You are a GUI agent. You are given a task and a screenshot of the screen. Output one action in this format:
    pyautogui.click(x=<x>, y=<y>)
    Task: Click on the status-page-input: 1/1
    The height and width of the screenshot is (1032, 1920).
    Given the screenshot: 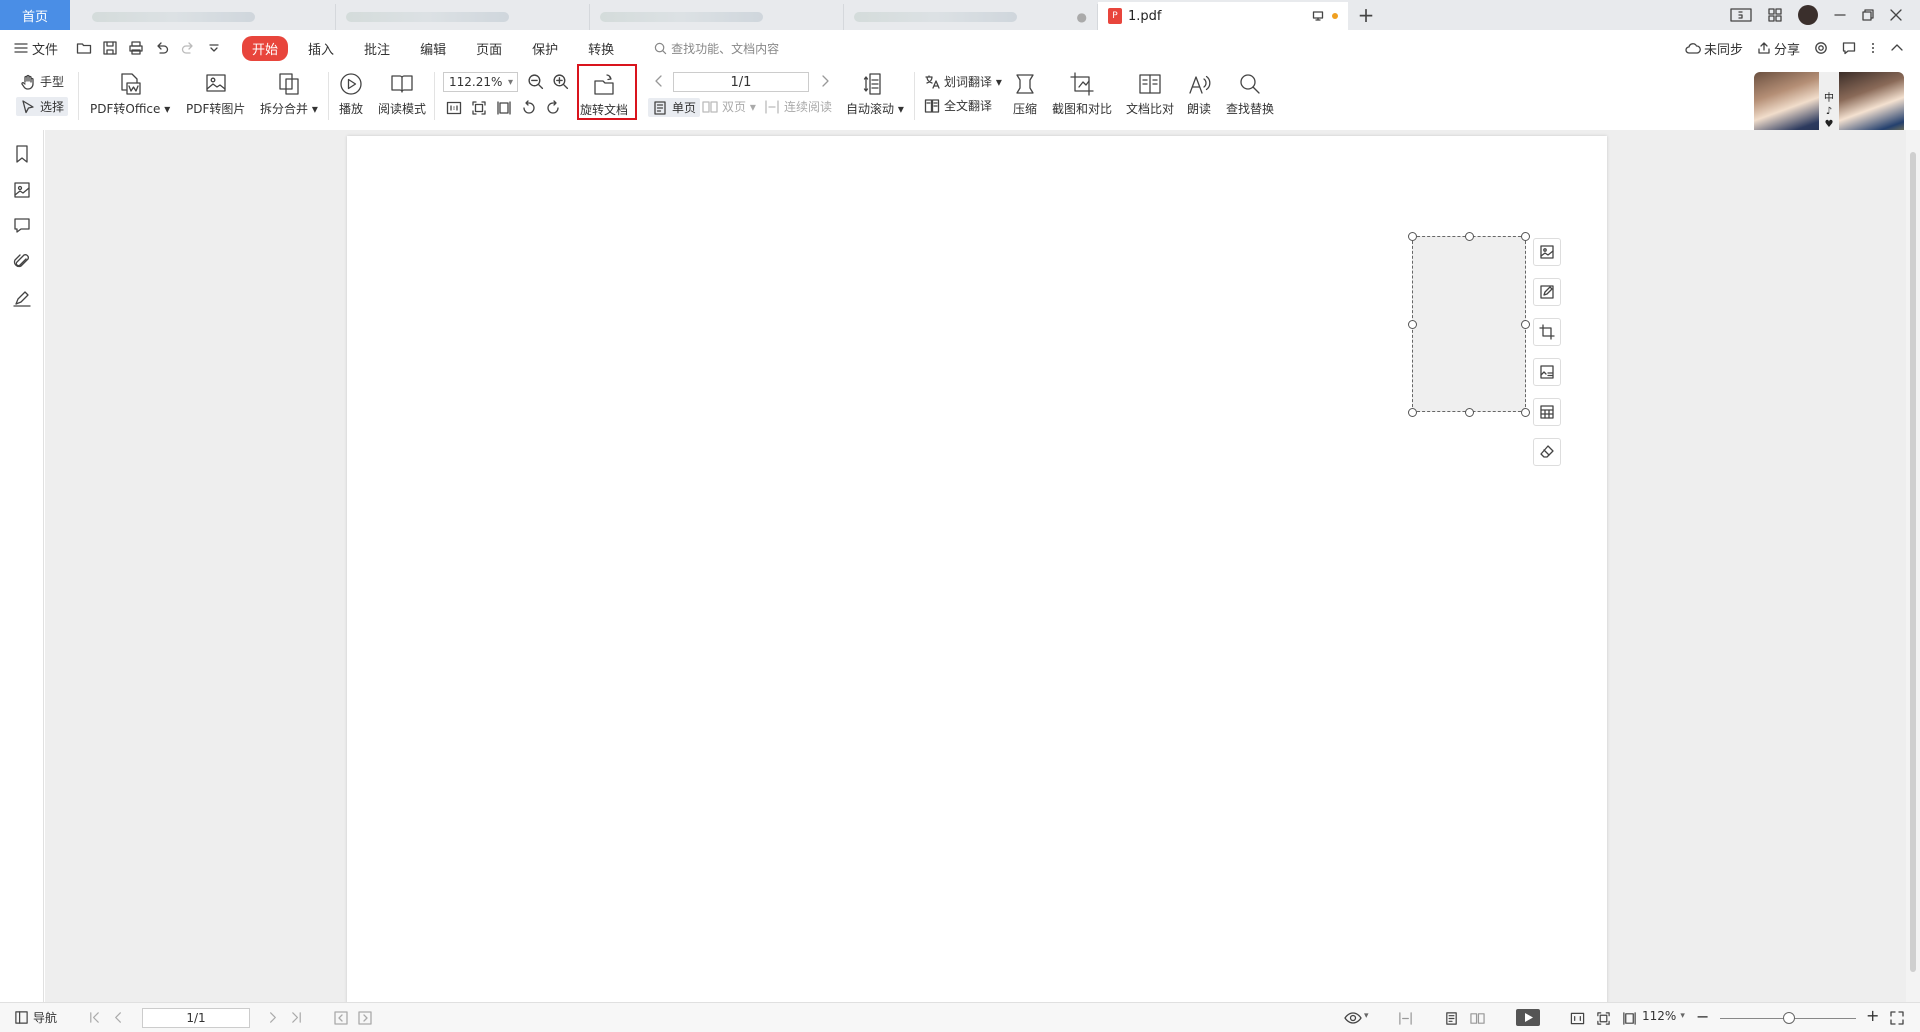 What is the action you would take?
    pyautogui.click(x=196, y=1018)
    